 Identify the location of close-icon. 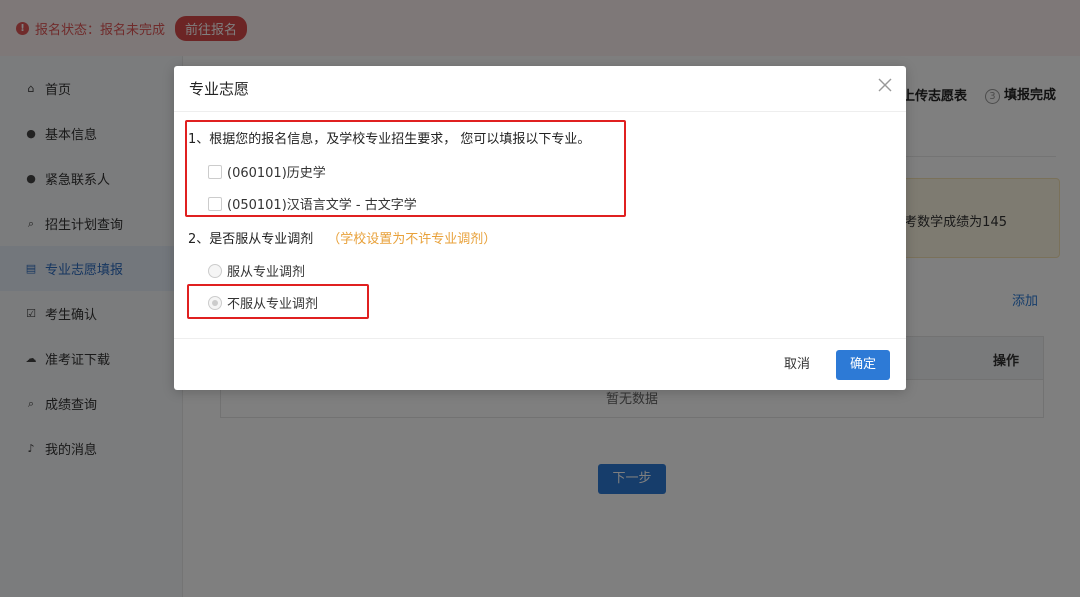
(885, 85).